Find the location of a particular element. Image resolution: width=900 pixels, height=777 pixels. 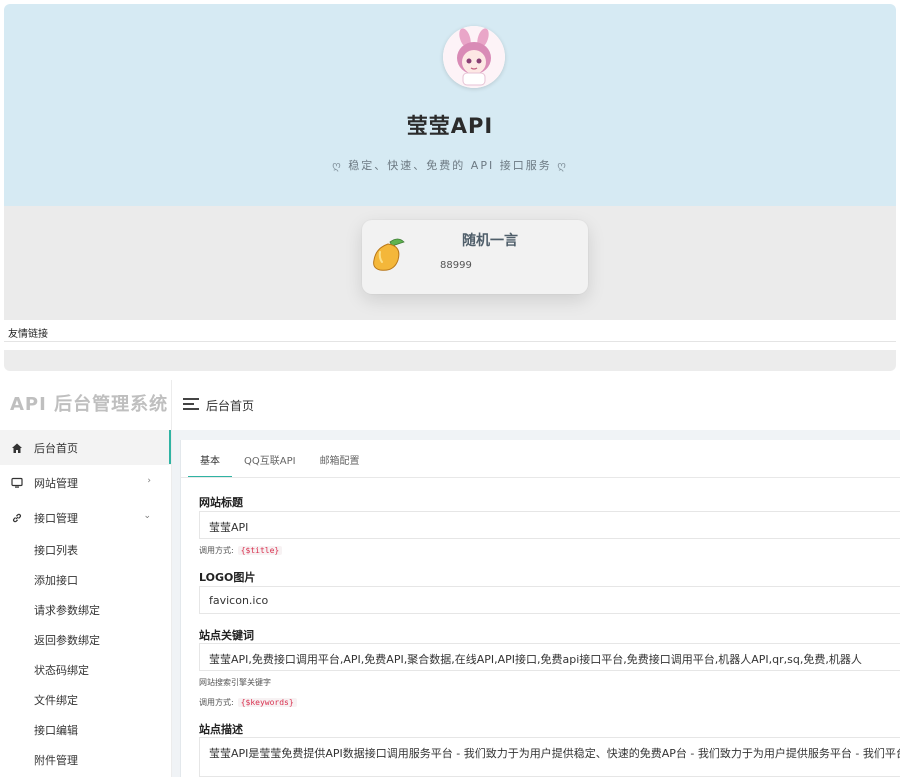

sidebar-item-label: 网站管理 is located at coordinates (56, 483).